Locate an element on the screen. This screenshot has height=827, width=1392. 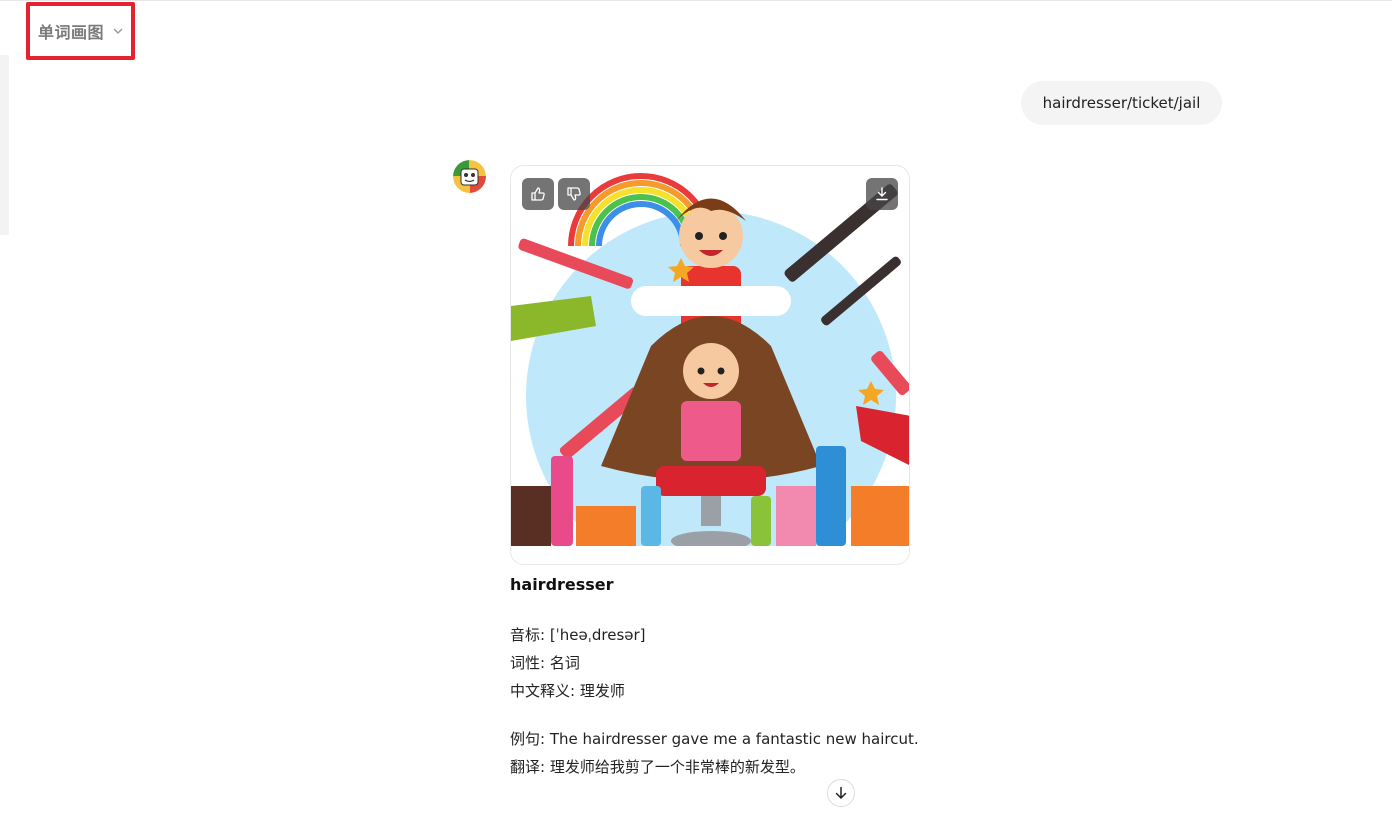
dislike-button is located at coordinates (574, 194).